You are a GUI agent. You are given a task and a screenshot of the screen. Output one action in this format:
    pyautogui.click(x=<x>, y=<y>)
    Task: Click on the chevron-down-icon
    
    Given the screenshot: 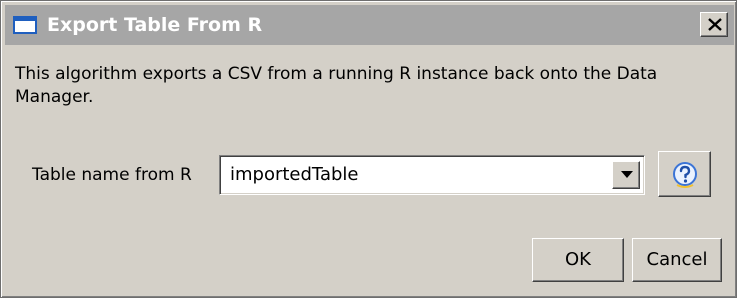 What is the action you would take?
    pyautogui.click(x=627, y=174)
    